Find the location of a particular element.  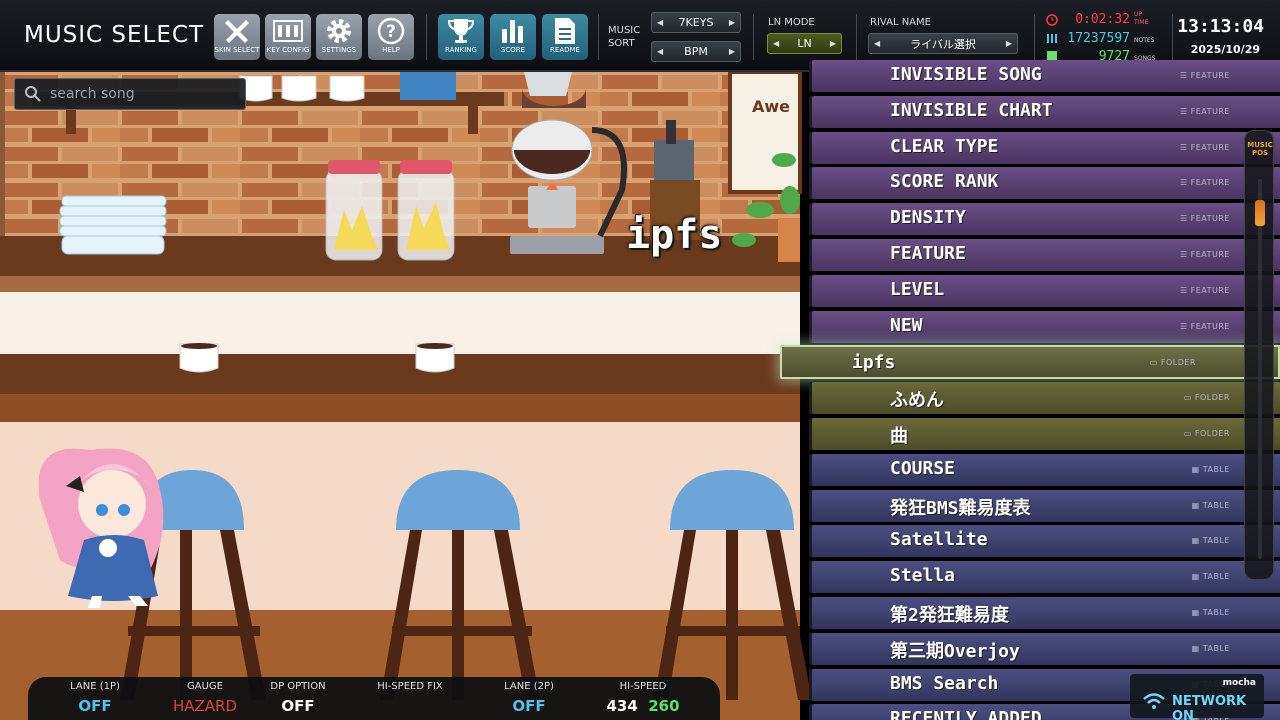

ln-mode-select: ◀ LN ▶ is located at coordinates (804, 43).